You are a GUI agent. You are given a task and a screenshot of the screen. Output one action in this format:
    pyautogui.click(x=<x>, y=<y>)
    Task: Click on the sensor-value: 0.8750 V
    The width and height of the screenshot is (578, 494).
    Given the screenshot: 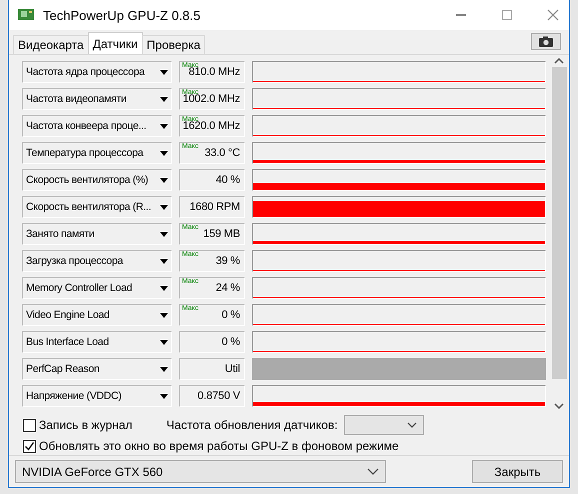 What is the action you would take?
    pyautogui.click(x=219, y=396)
    